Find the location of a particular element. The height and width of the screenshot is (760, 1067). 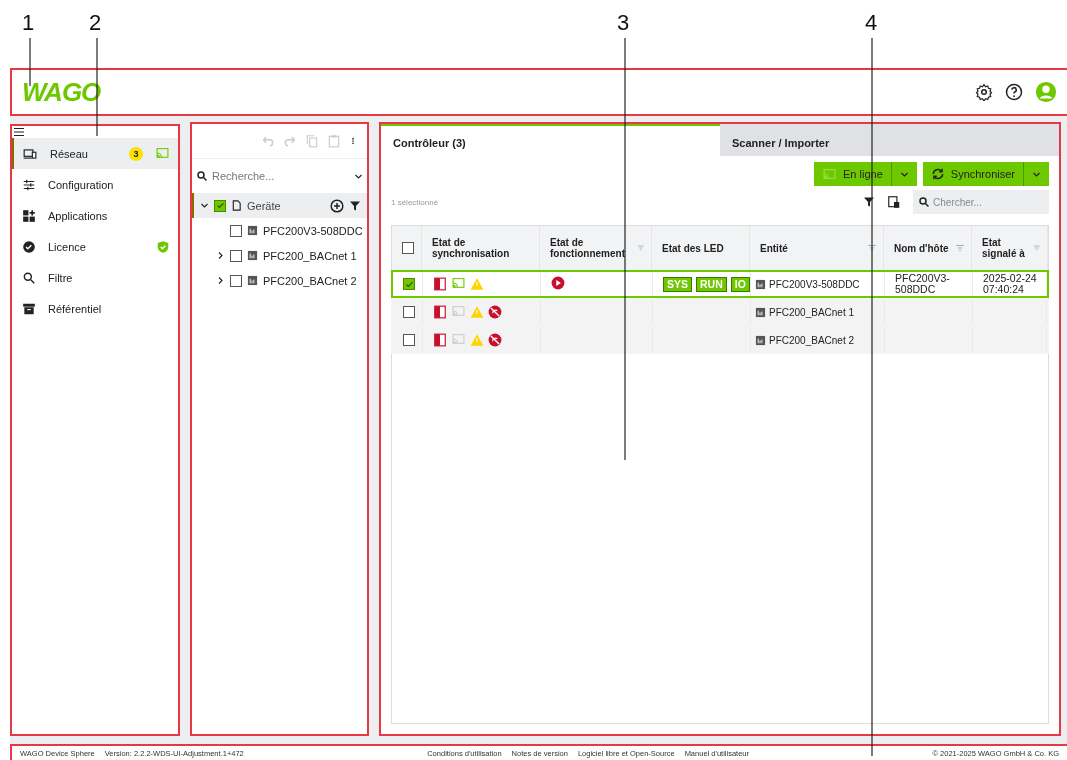

menu-icon is located at coordinates (19, 132).